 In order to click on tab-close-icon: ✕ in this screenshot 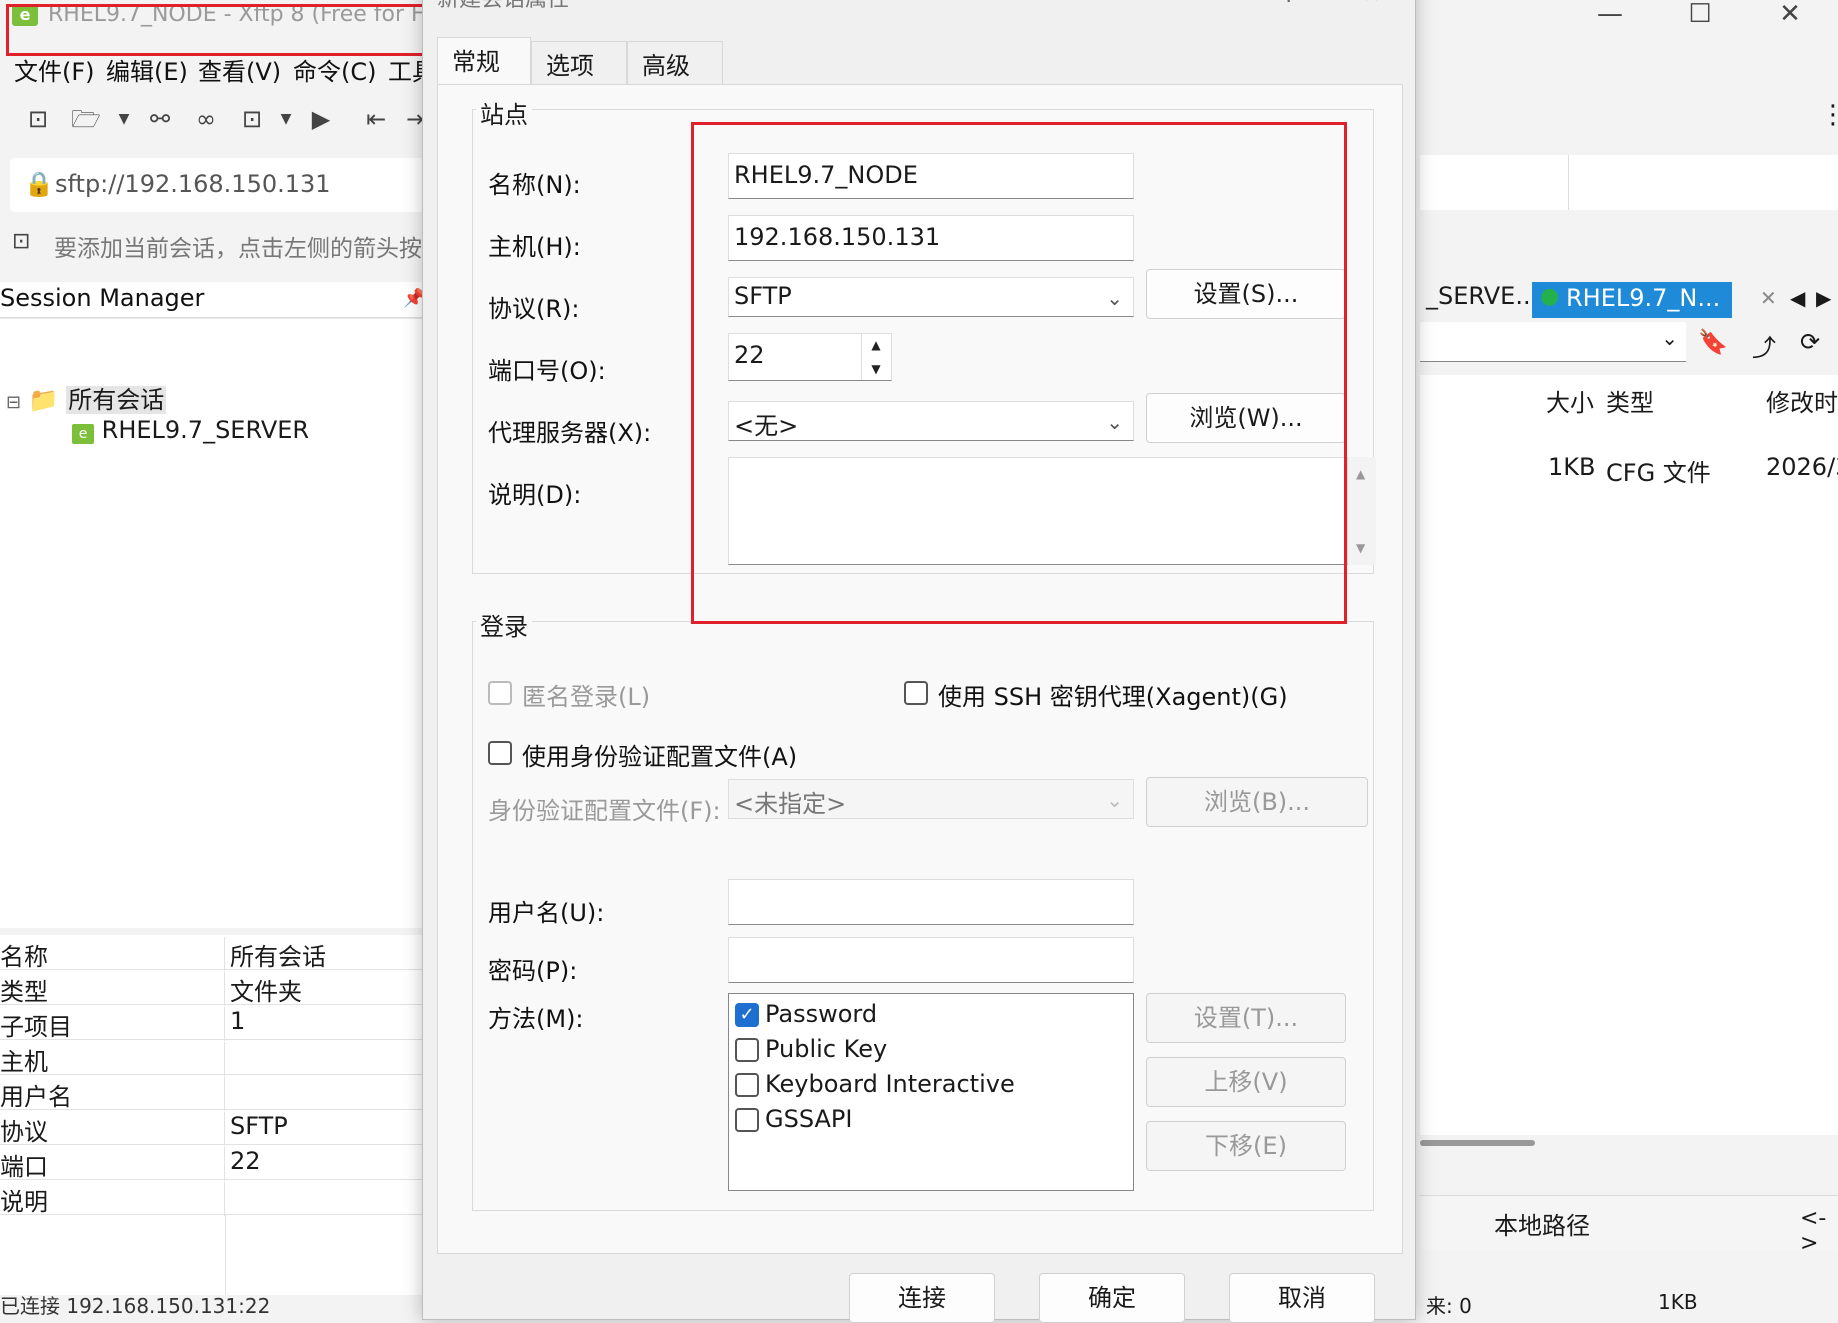, I will do `click(1768, 298)`.